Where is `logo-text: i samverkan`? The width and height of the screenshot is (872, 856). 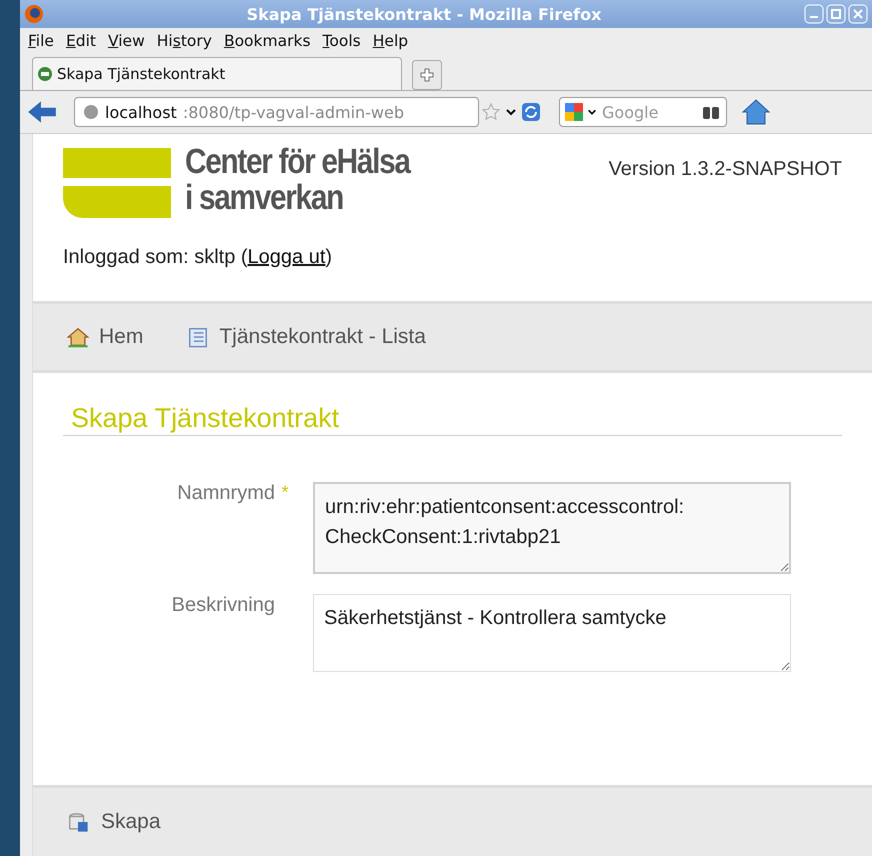
logo-text: i samverkan is located at coordinates (264, 198).